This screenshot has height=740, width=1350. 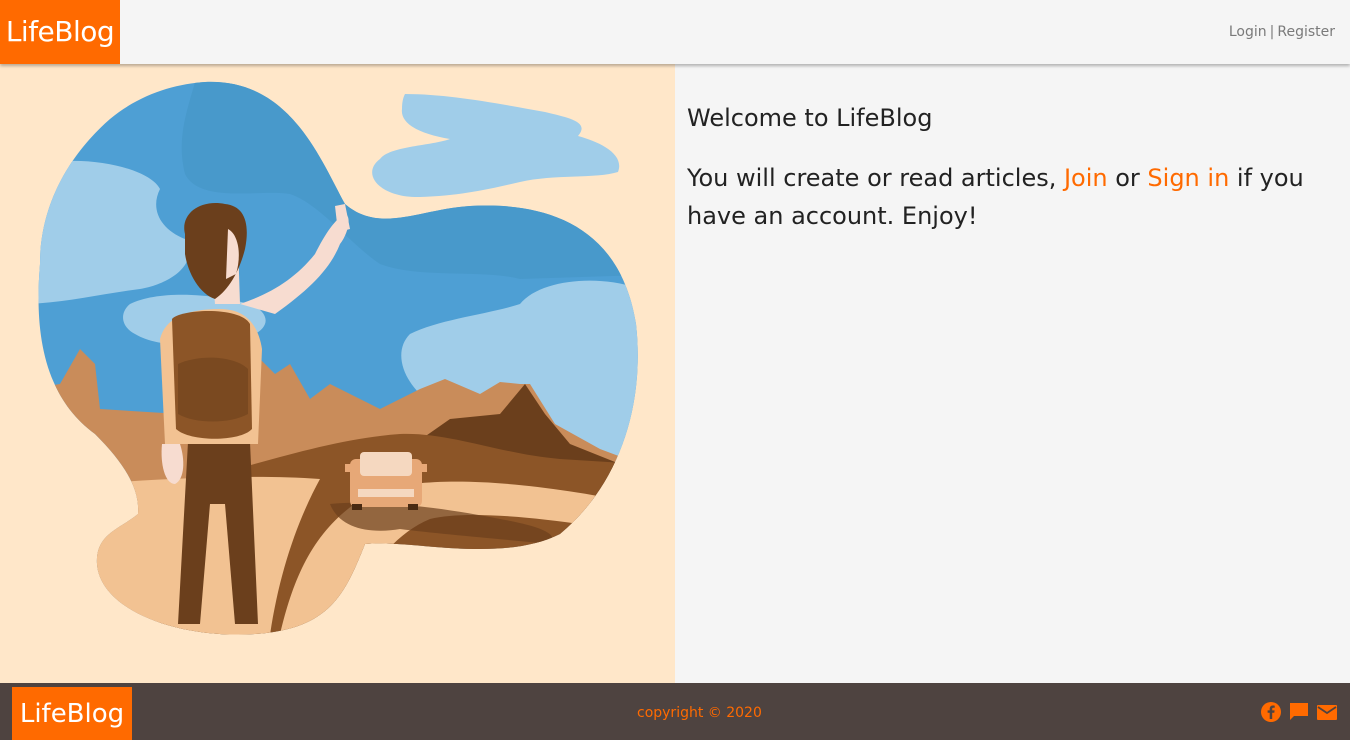 What do you see at coordinates (1248, 32) in the screenshot?
I see `login-link: Login` at bounding box center [1248, 32].